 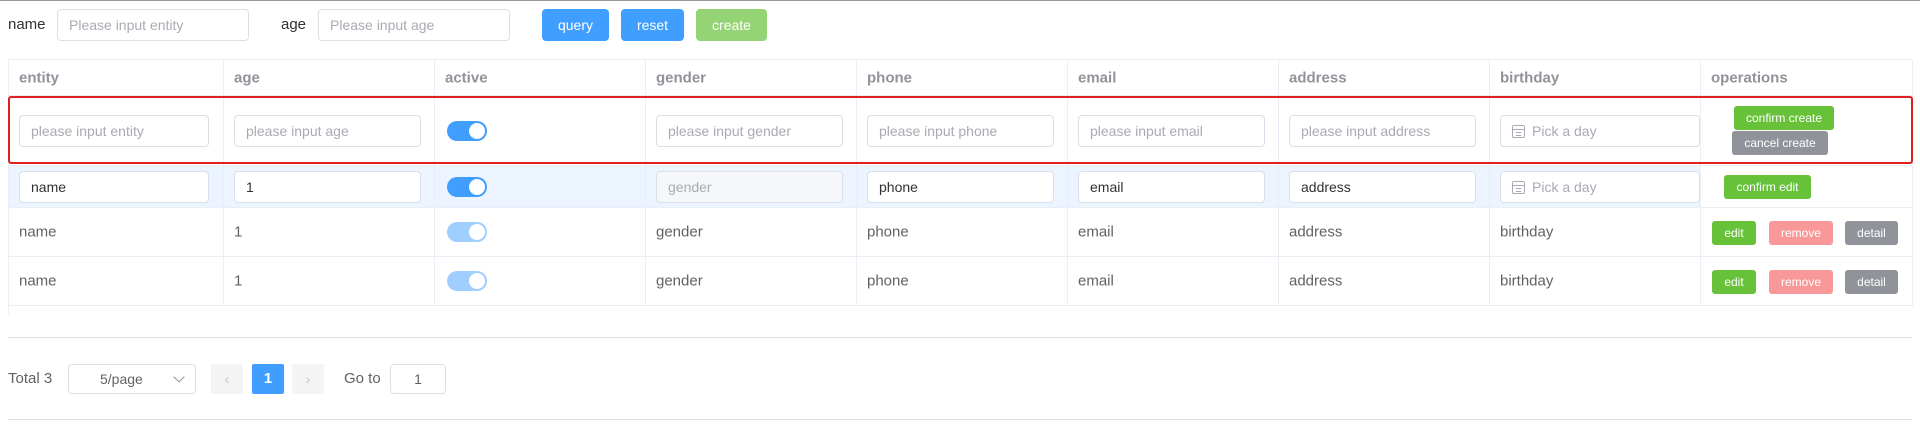 What do you see at coordinates (1807, 77) in the screenshot?
I see `header-cell-operations: operations` at bounding box center [1807, 77].